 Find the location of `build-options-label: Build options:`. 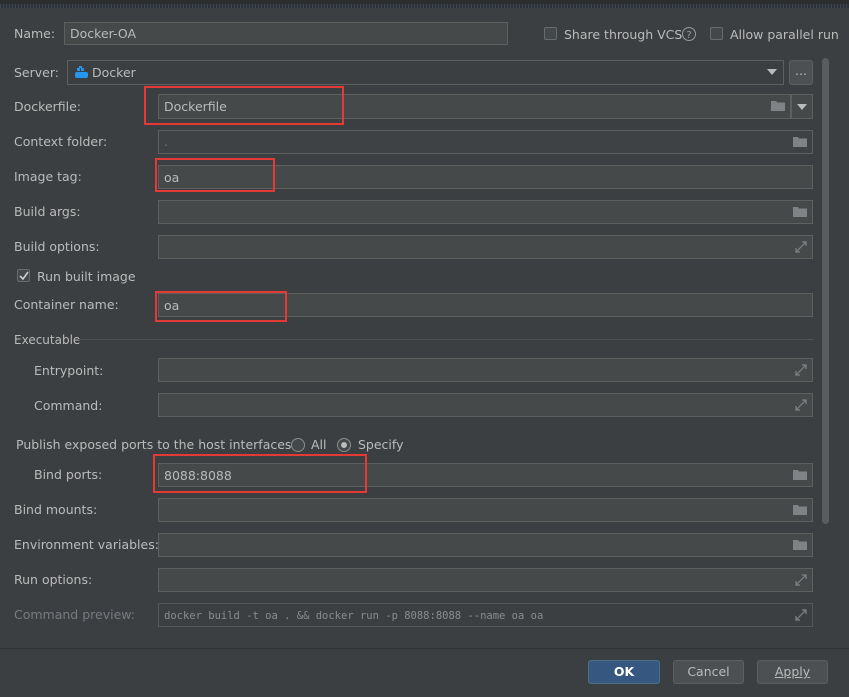

build-options-label: Build options: is located at coordinates (57, 246).